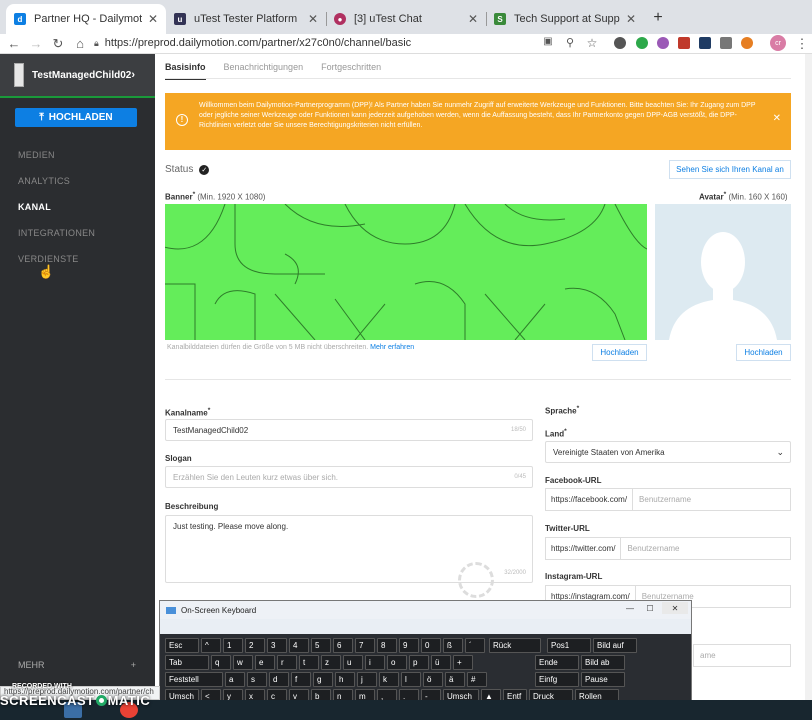  What do you see at coordinates (80, 43) in the screenshot?
I see `home-icon: ⌂` at bounding box center [80, 43].